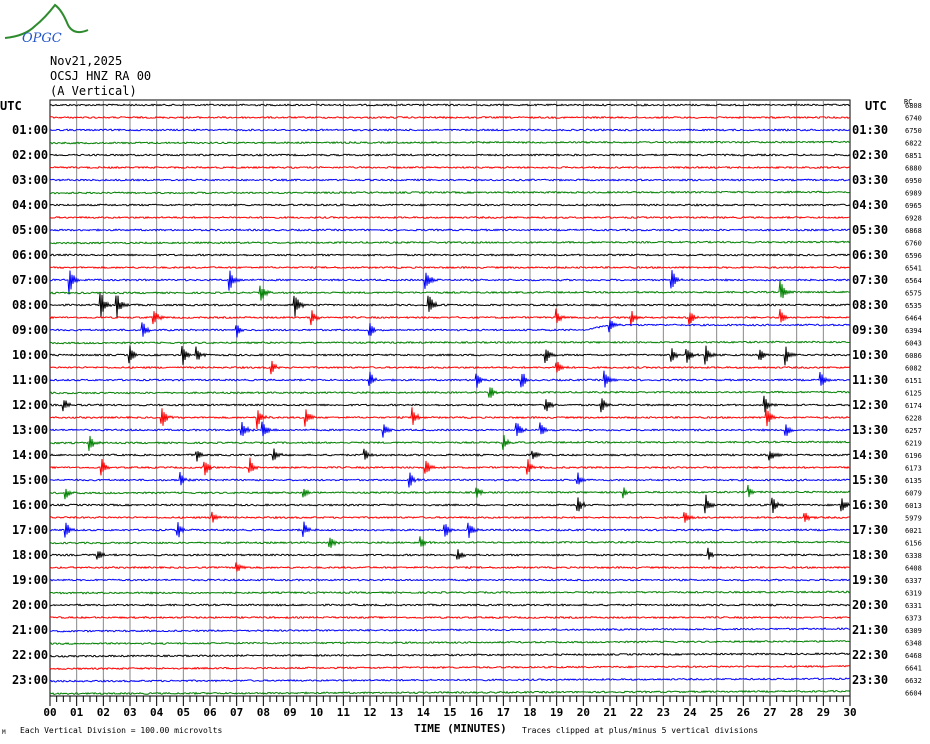 The width and height of the screenshot is (930, 744). Describe the element at coordinates (449, 712) in the screenshot. I see `x-tick-label: 15` at that location.